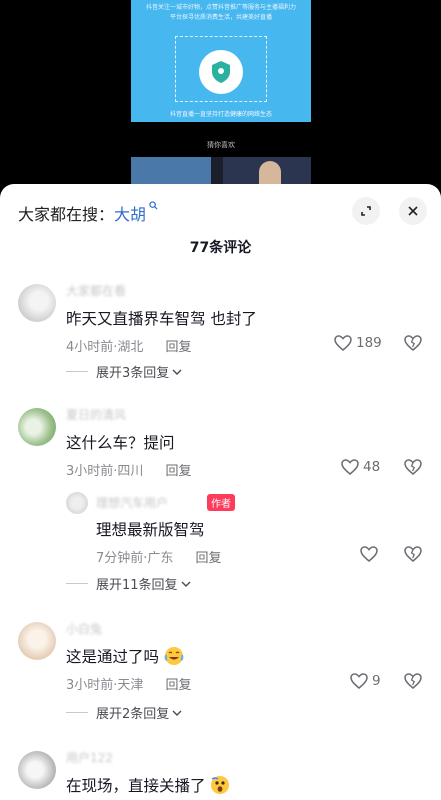 This screenshot has height=800, width=441. I want to click on comment-location: 湖北, so click(130, 347).